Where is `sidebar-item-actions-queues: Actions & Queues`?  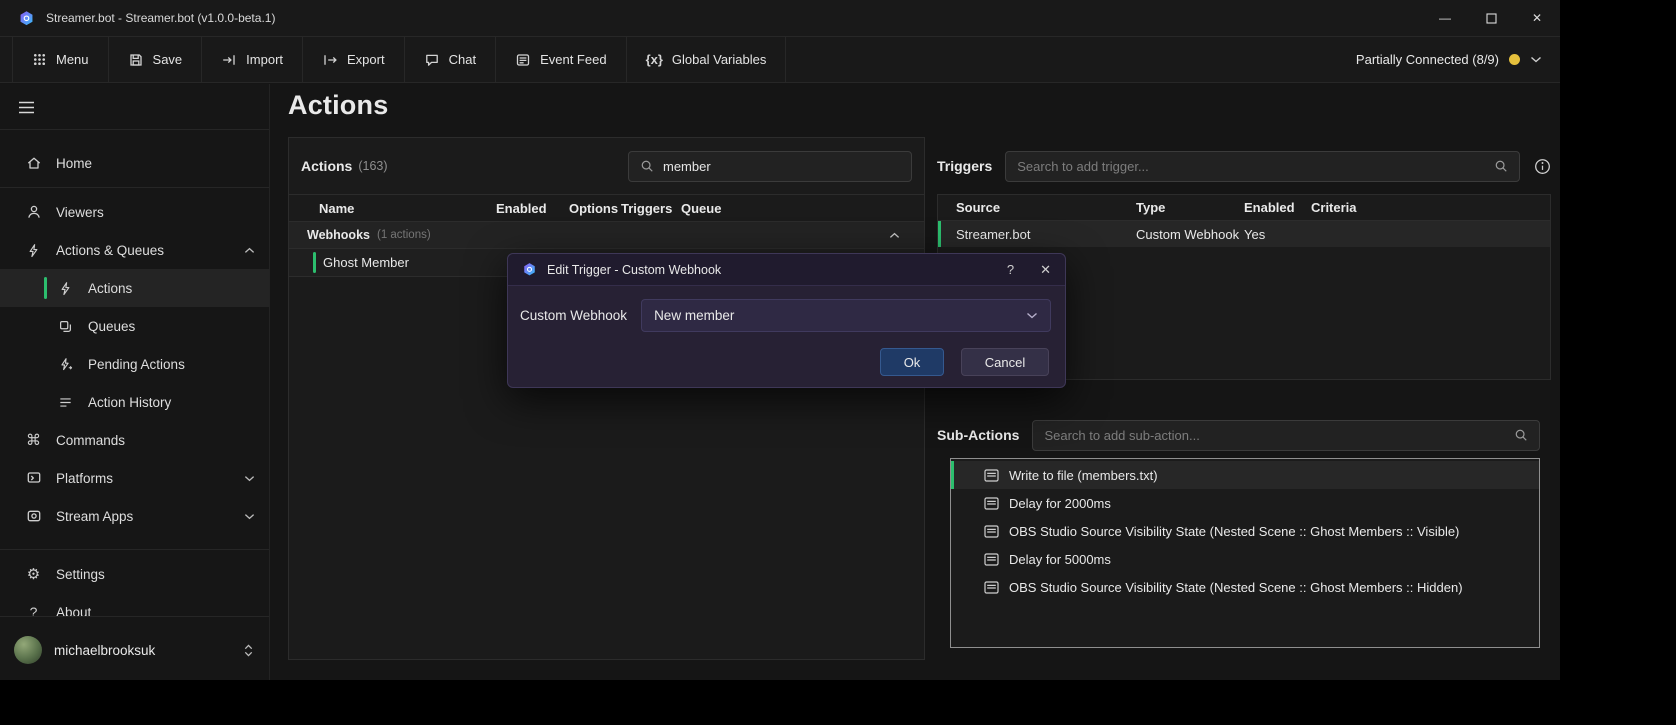
sidebar-item-actions-queues: Actions & Queues is located at coordinates (134, 250).